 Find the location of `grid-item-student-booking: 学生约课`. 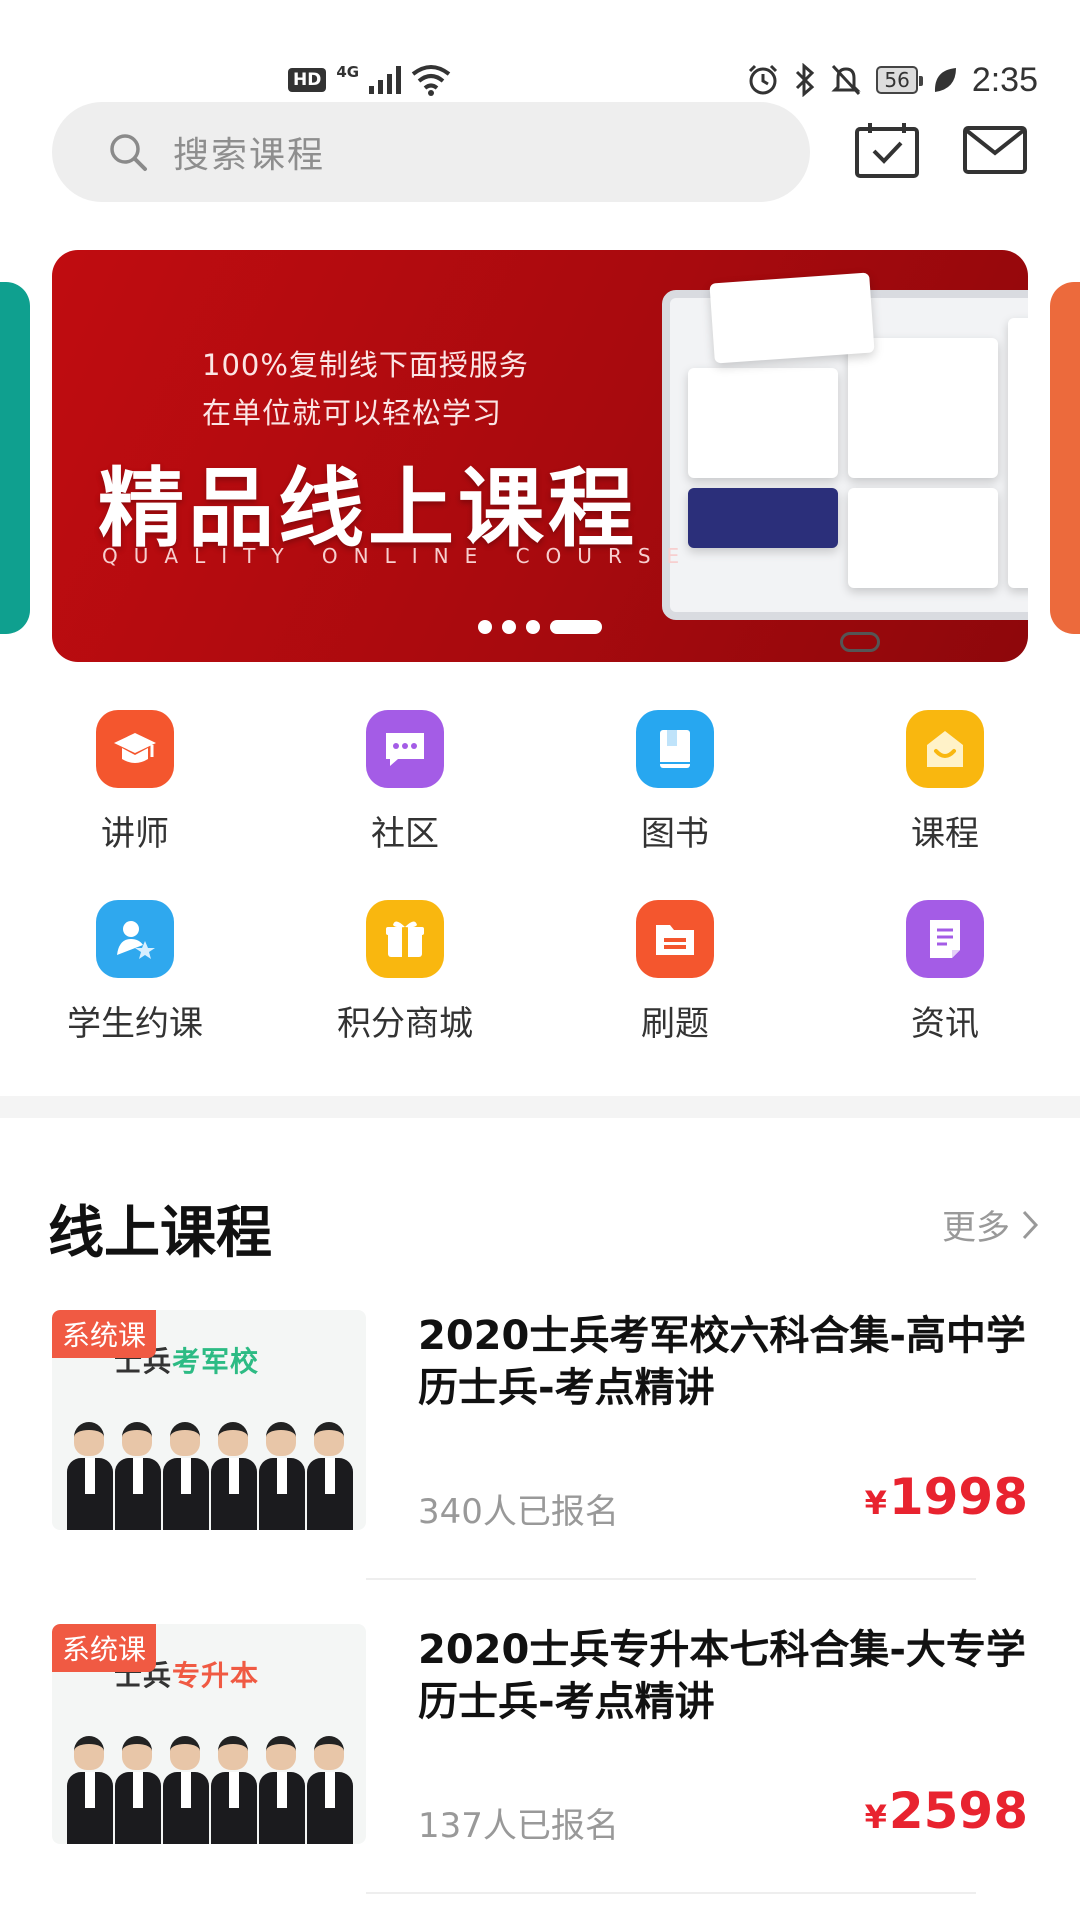

grid-item-student-booking: 学生约课 is located at coordinates (135, 972).